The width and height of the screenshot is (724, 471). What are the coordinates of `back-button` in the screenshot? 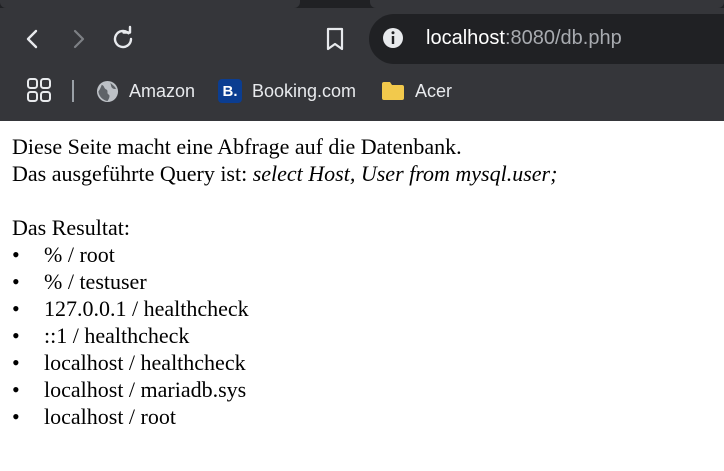 It's located at (33, 39).